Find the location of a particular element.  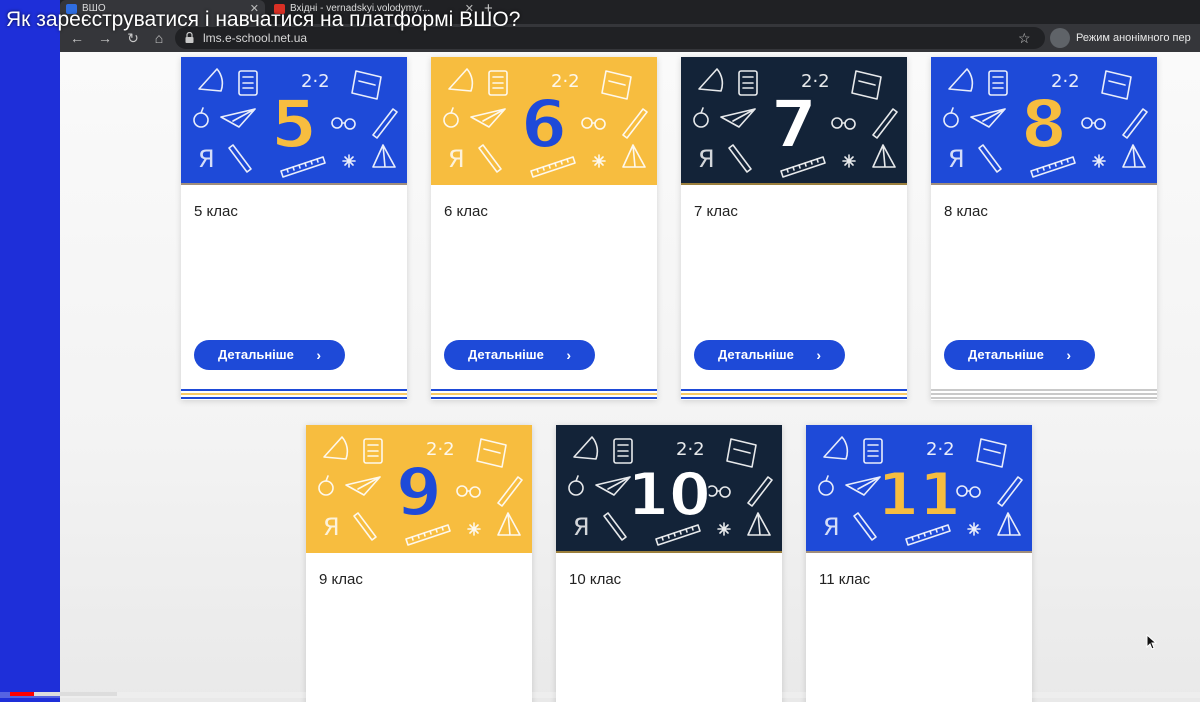

school-doodles-illustration: 2·2Я 6 is located at coordinates (544, 121).